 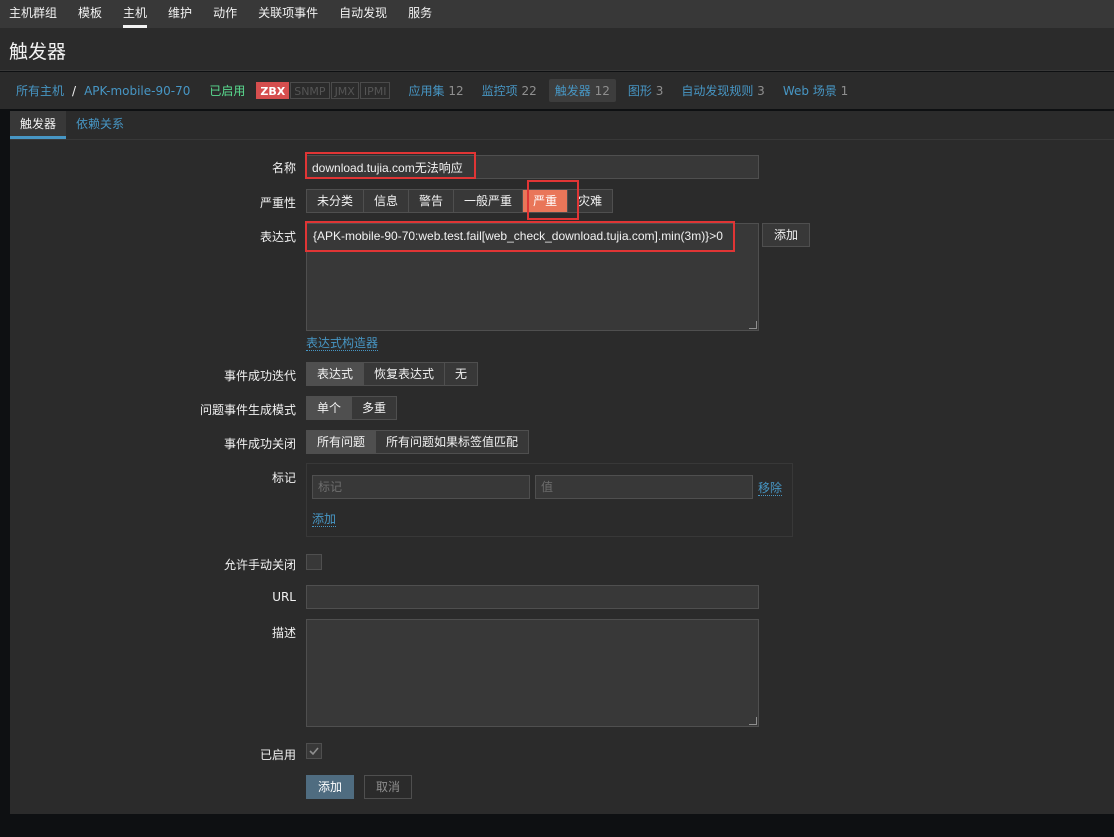 What do you see at coordinates (283, 633) in the screenshot?
I see `description-label: 描述` at bounding box center [283, 633].